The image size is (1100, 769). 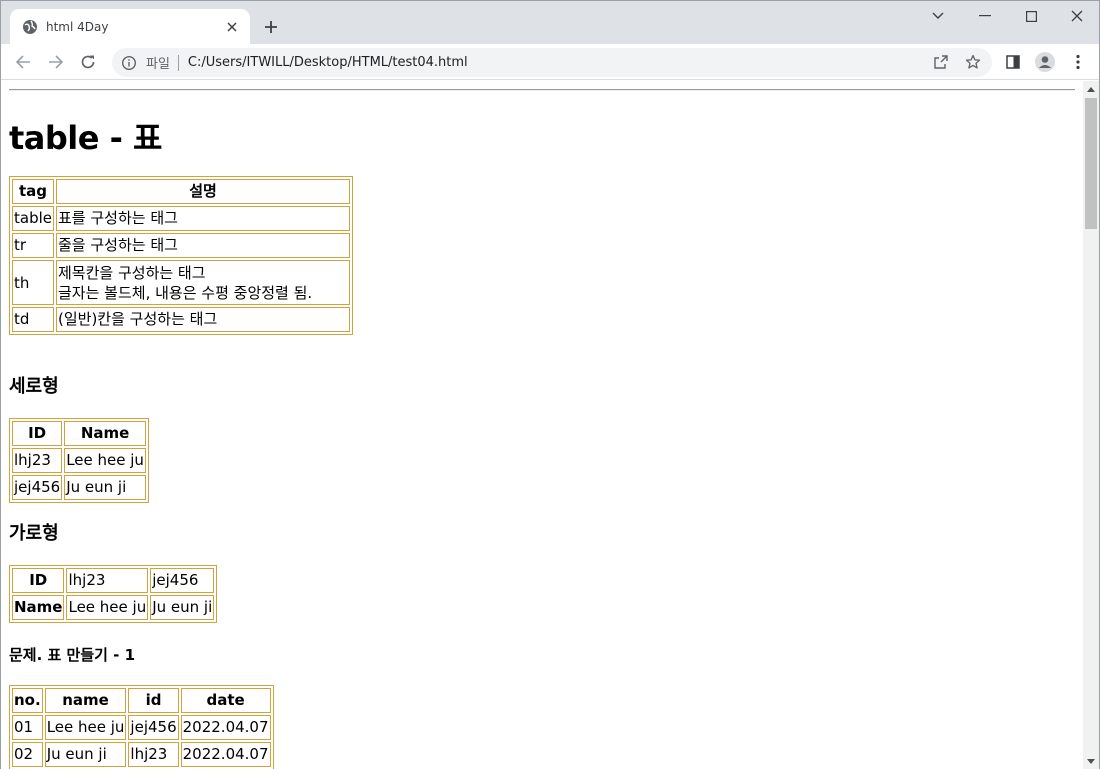 What do you see at coordinates (27, 727) in the screenshot?
I see `table-cell: 01` at bounding box center [27, 727].